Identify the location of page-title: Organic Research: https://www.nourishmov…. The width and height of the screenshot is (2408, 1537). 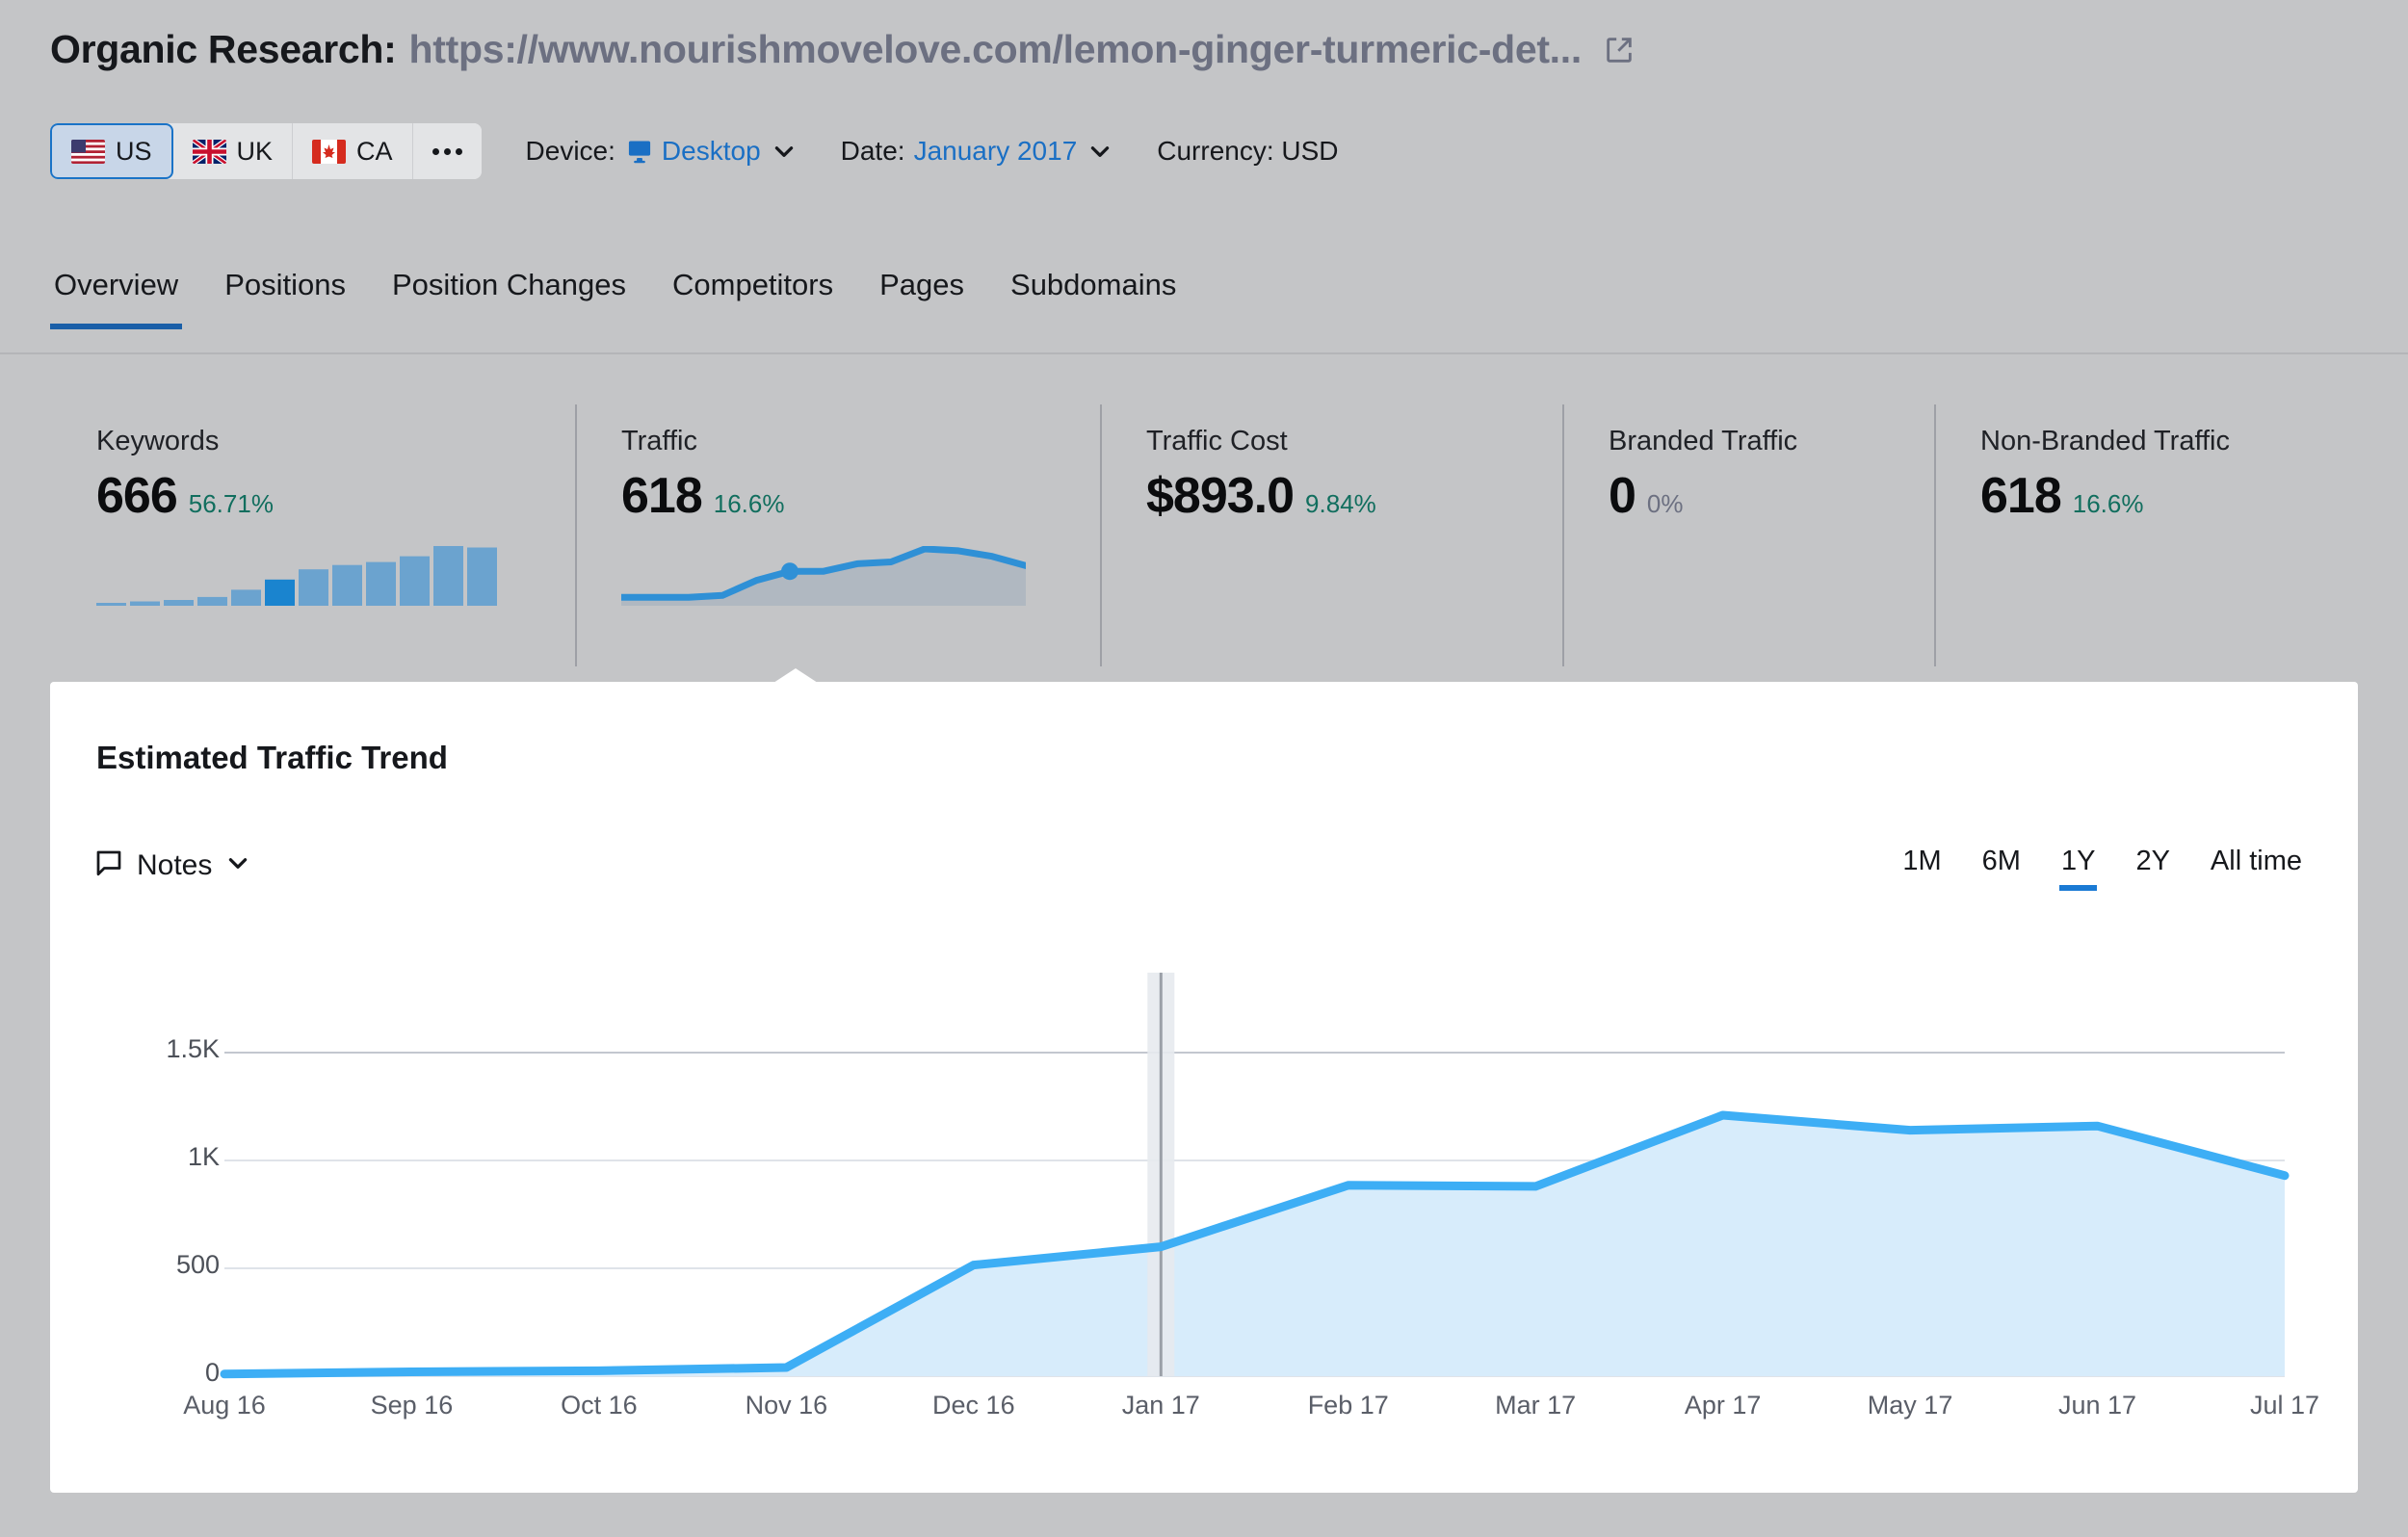
(843, 49).